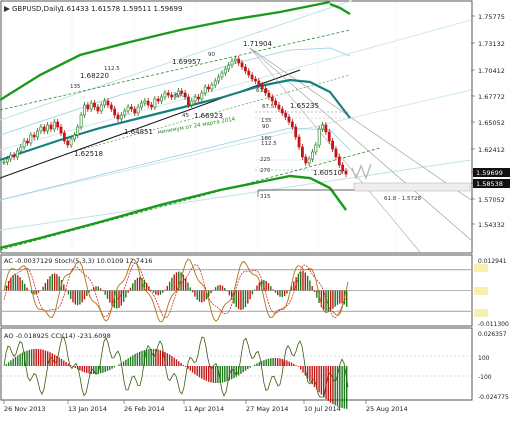 The image size is (510, 421). Describe the element at coordinates (493, 397) in the screenshot. I see `sub2-y-tick-label: -0.024775` at that location.